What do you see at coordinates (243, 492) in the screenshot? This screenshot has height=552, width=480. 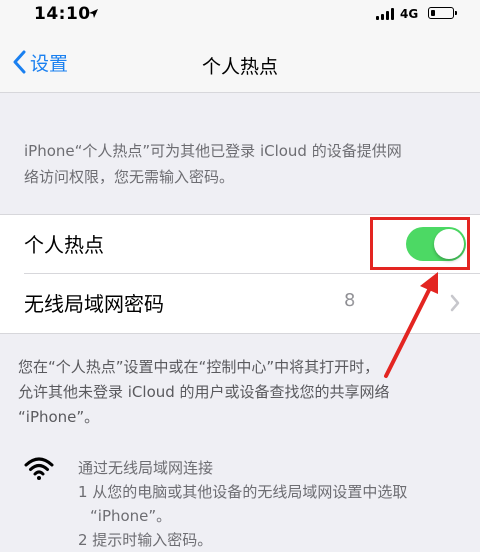 I see `instruction-step: 1 从您的电脑或其他设备的无线局域网设置中选取` at bounding box center [243, 492].